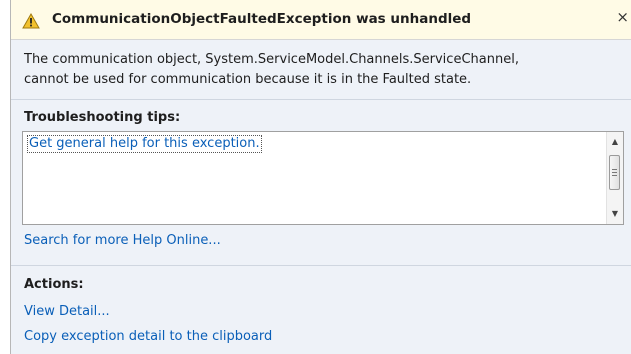 This screenshot has height=354, width=631. I want to click on copy-exception-detail-link: Copy exception detail to the clipboard, so click(148, 336).